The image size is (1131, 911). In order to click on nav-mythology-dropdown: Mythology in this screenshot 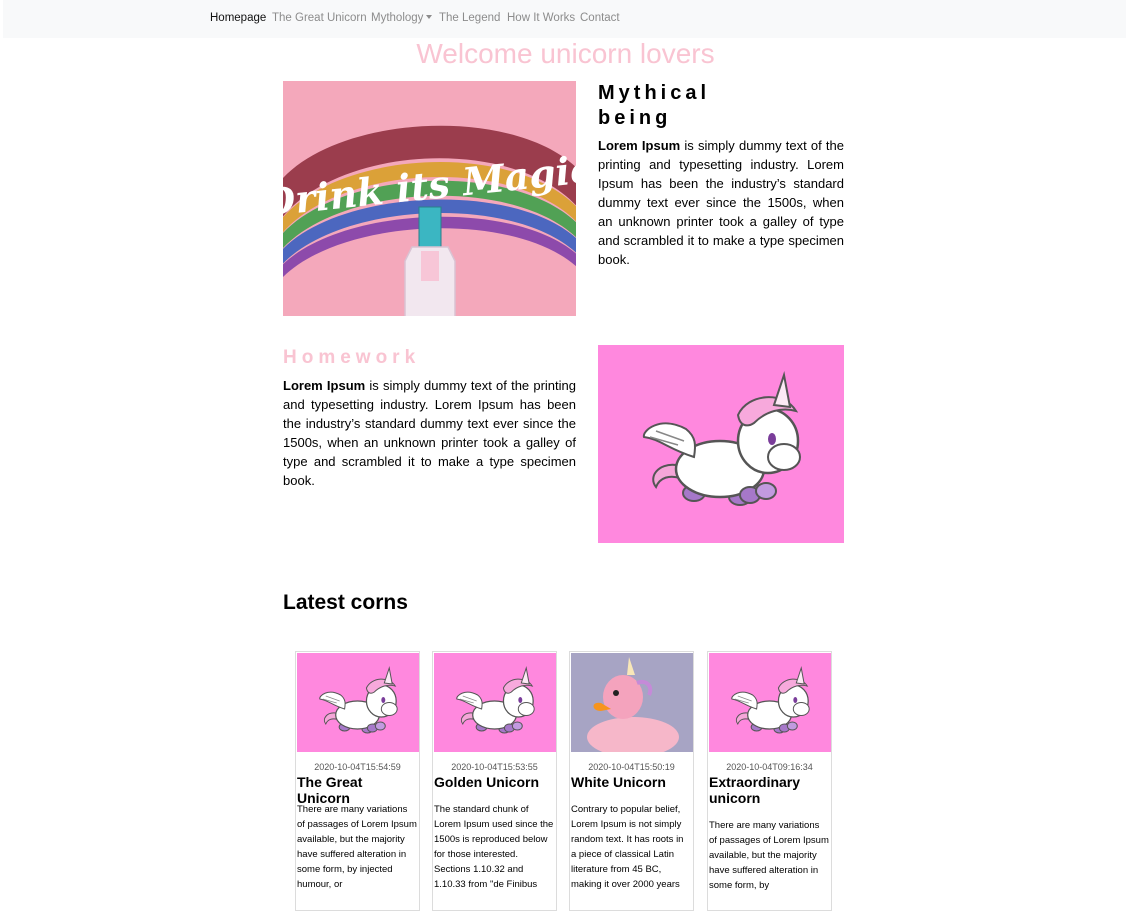, I will do `click(402, 18)`.